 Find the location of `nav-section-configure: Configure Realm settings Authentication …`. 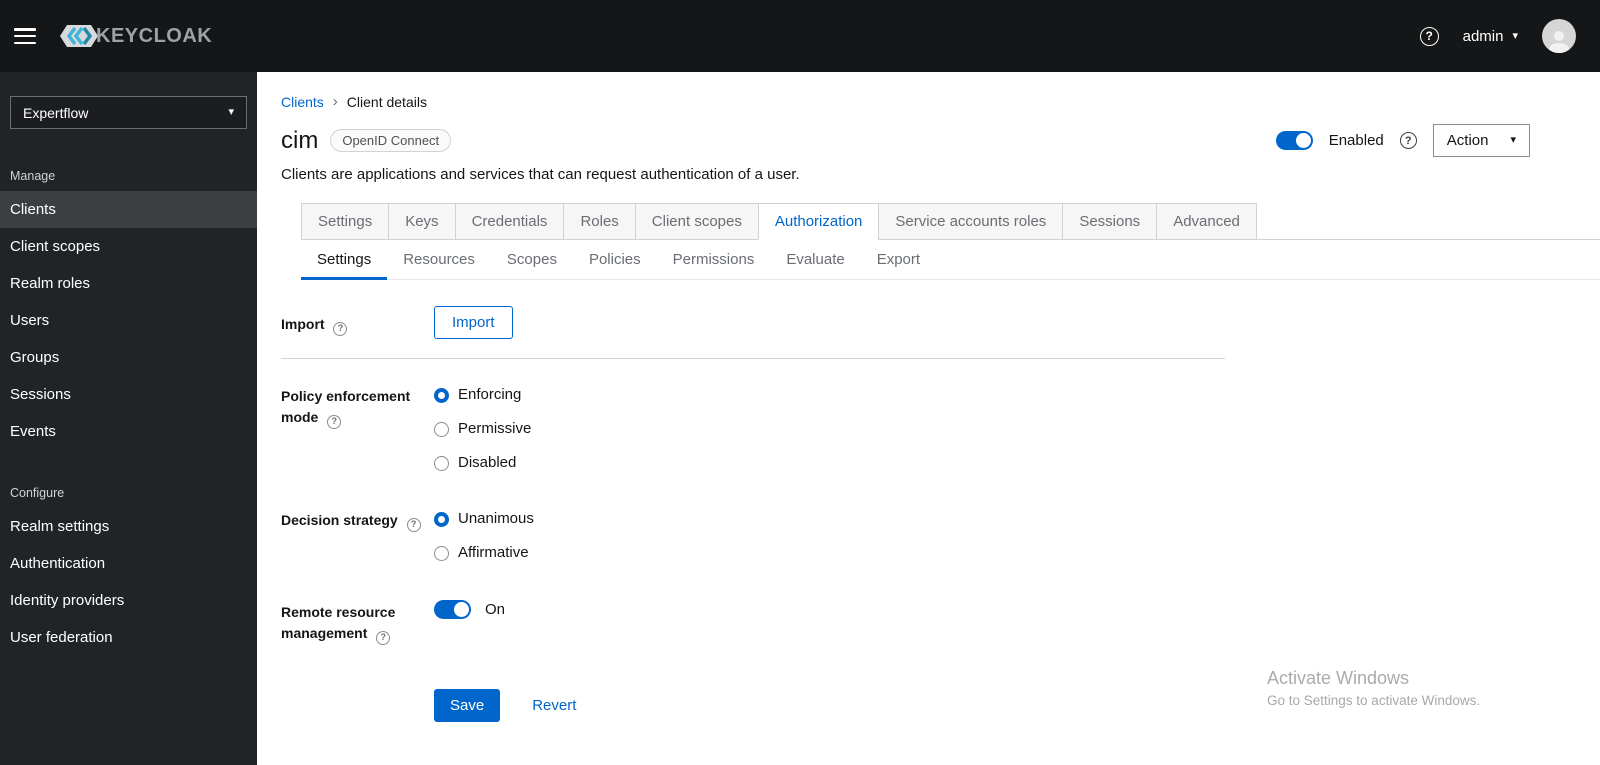

nav-section-configure: Configure Realm settings Authentication … is located at coordinates (128, 567).